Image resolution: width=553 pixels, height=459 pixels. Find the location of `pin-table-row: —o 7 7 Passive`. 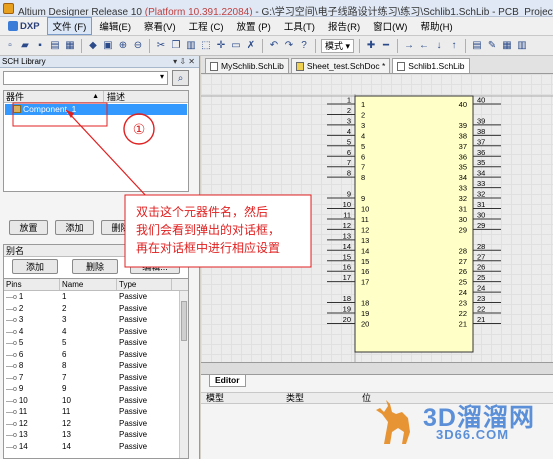

pin-table-row: —o 7 7 Passive is located at coordinates (96, 378).